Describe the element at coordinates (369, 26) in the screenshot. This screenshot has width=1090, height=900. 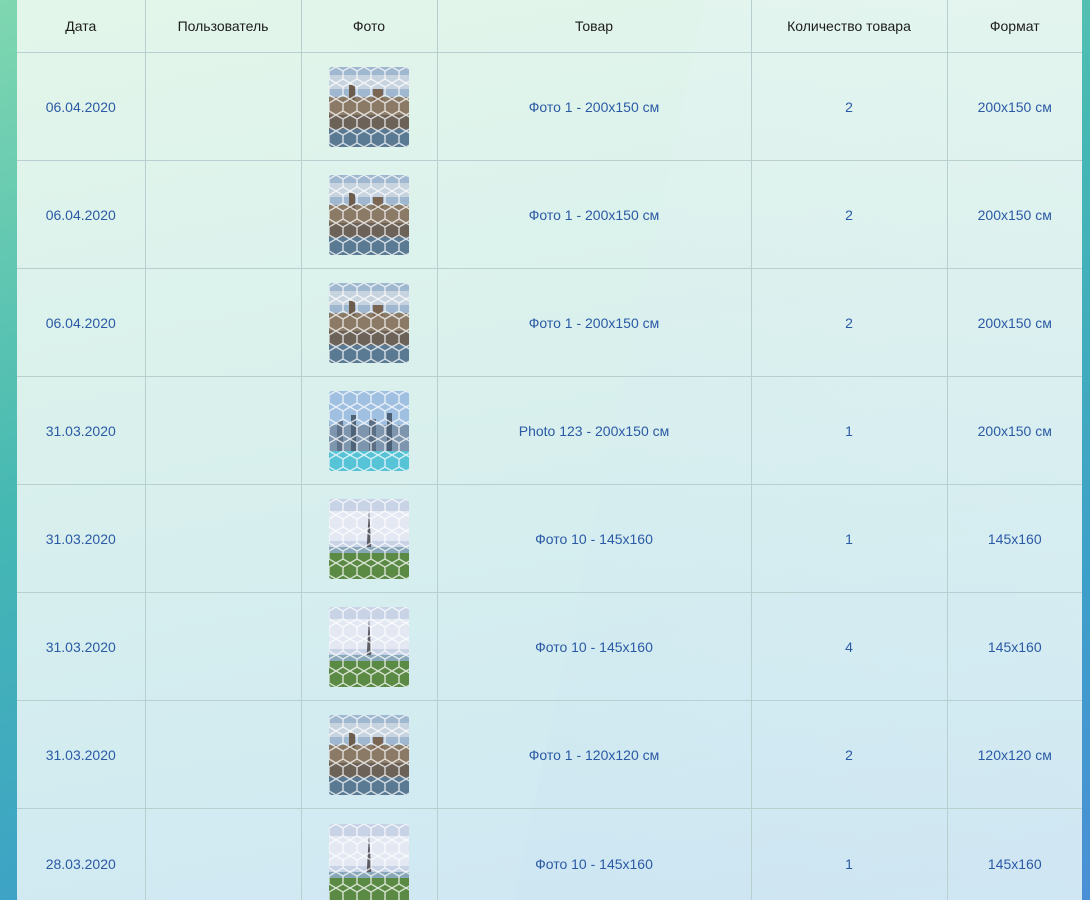
I see `column-header-photo: Фото` at that location.